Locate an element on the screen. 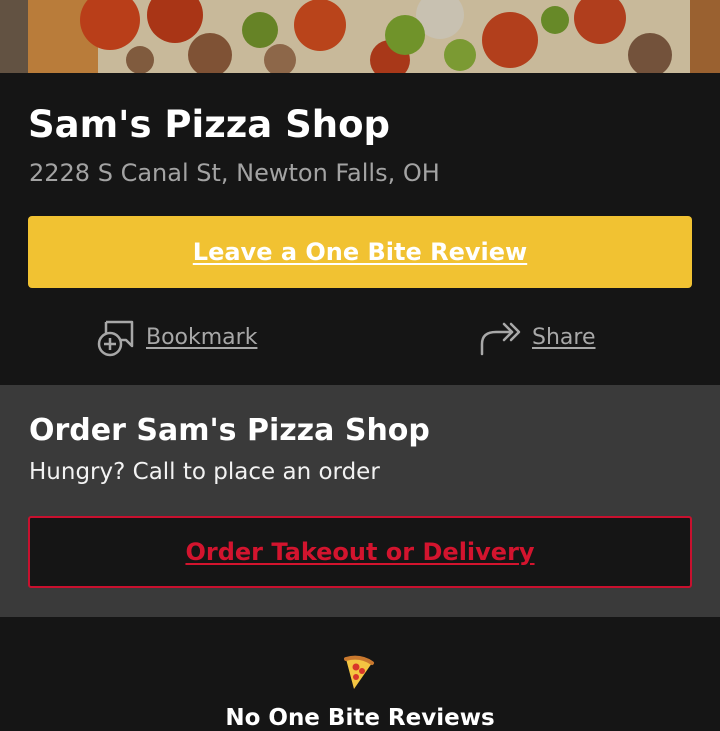  hero-pizza-photo is located at coordinates (360, 36).